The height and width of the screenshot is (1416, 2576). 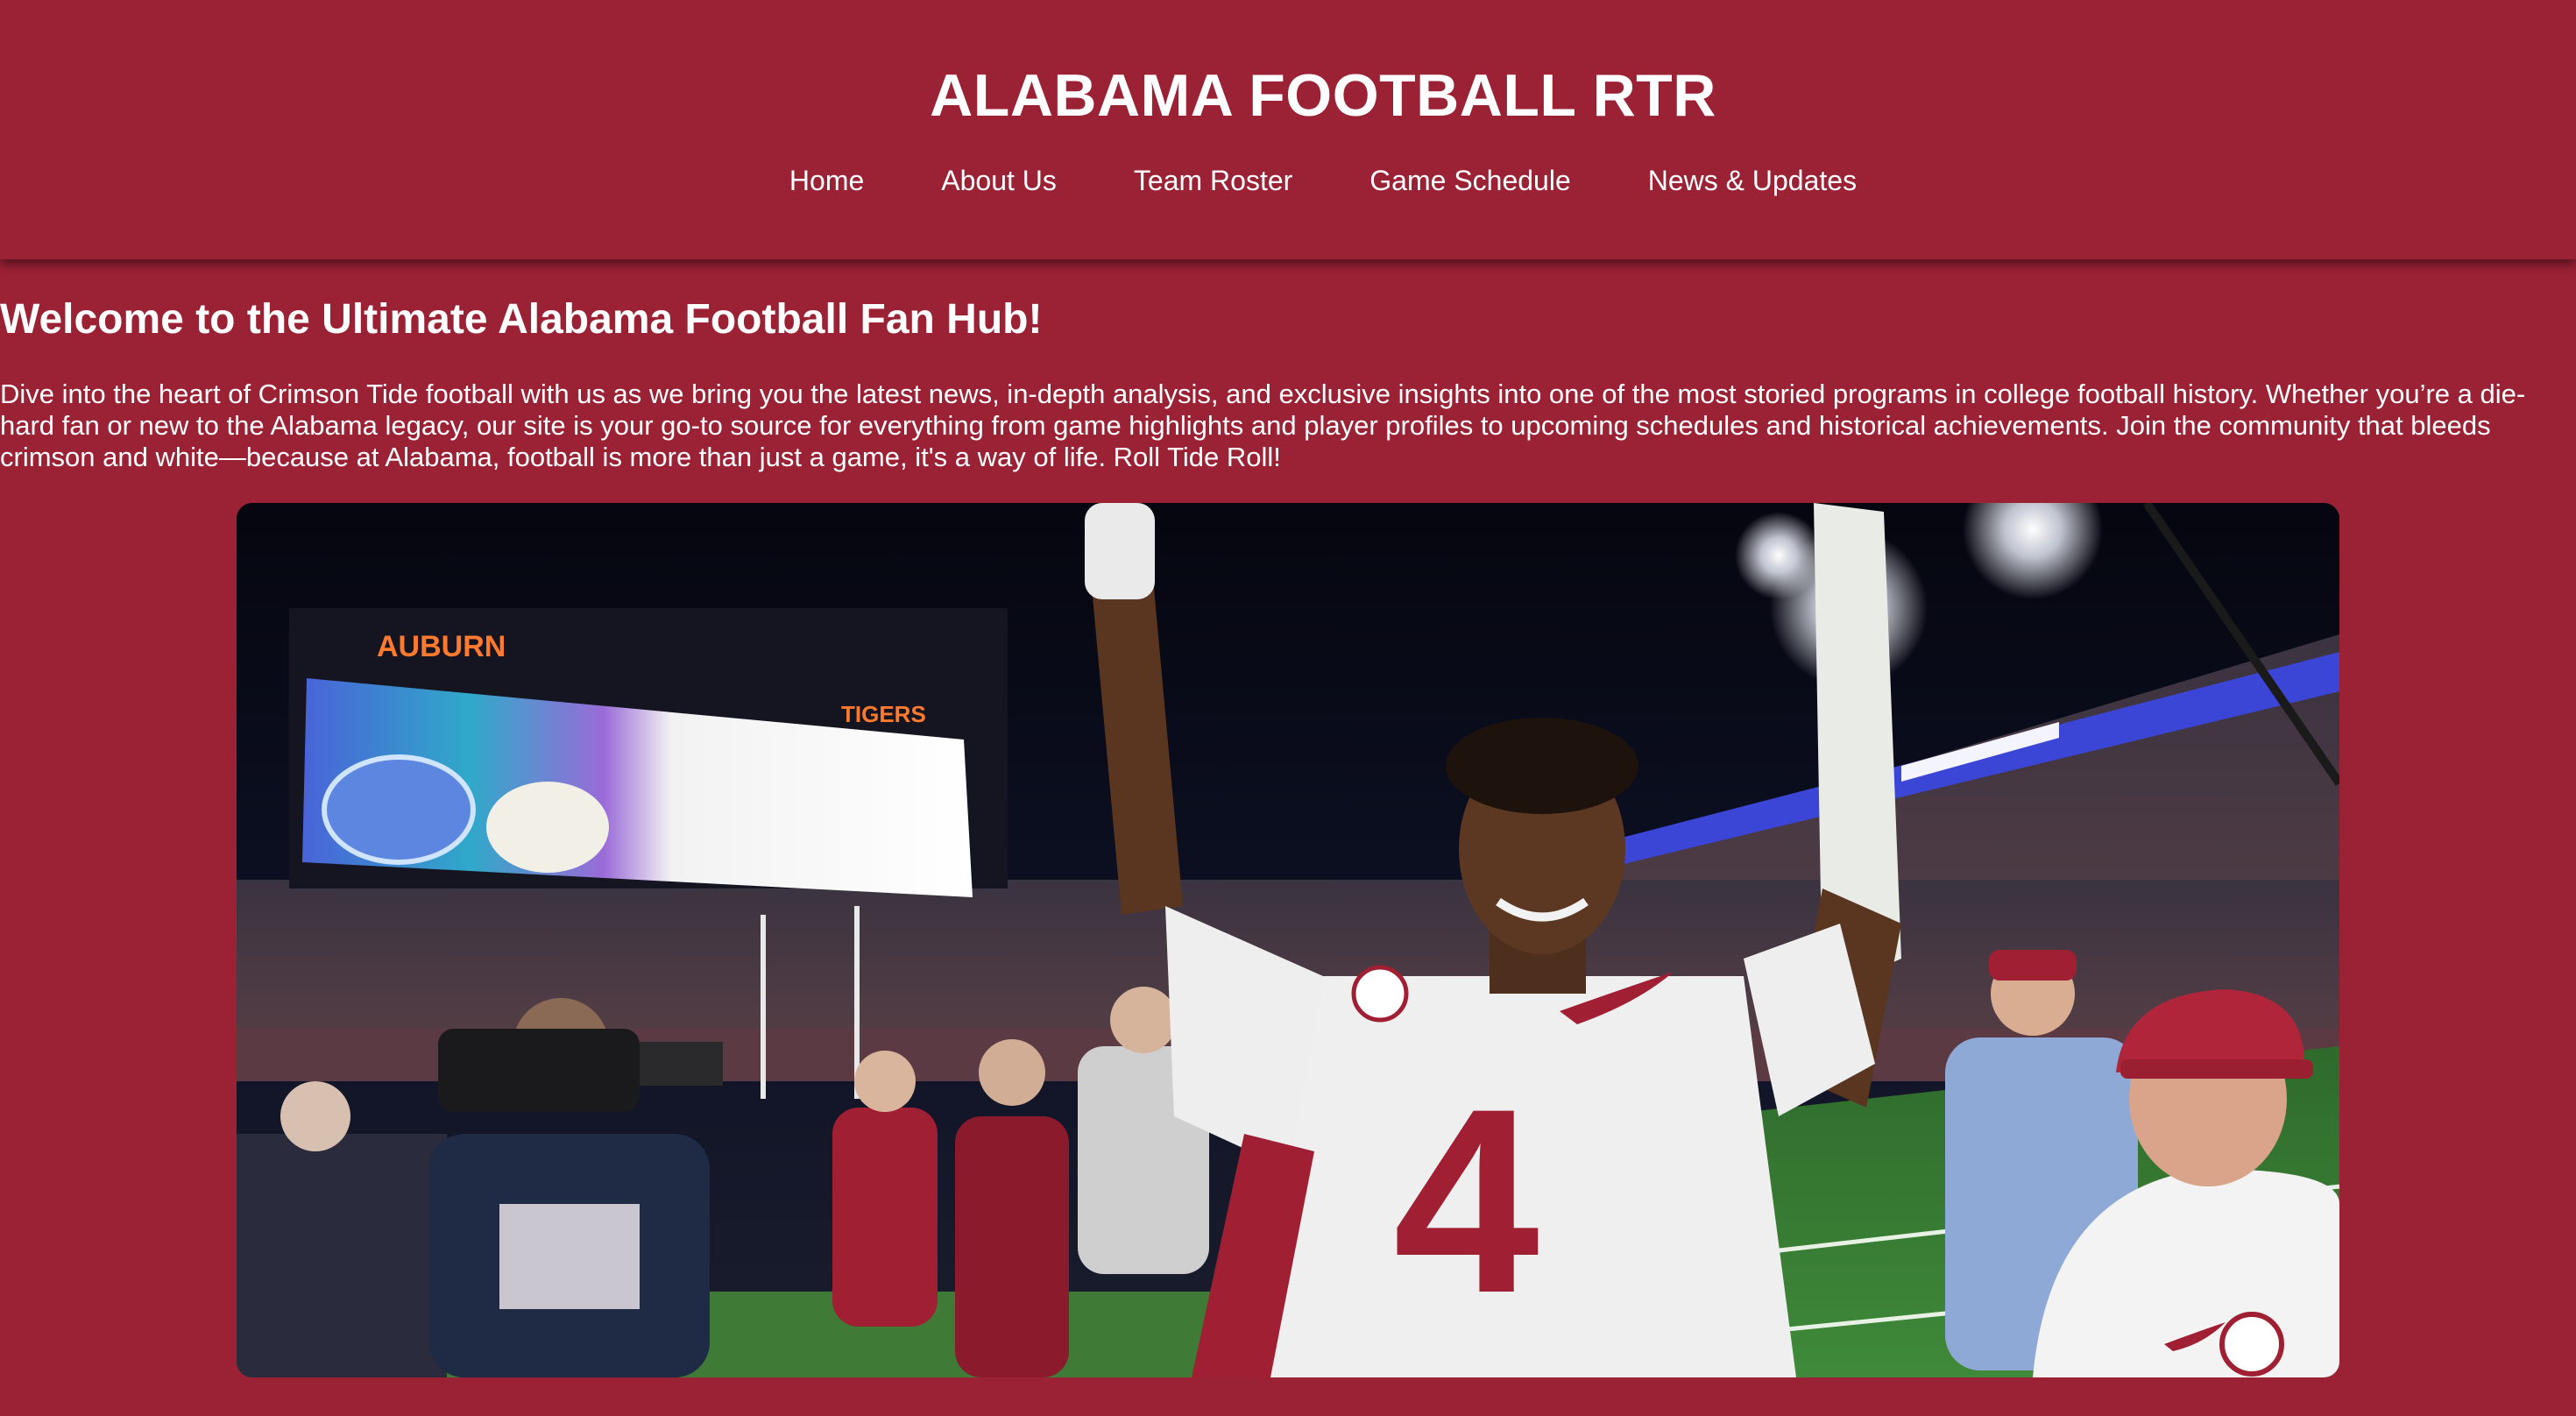 I want to click on jersey-number: 4, so click(x=1467, y=1200).